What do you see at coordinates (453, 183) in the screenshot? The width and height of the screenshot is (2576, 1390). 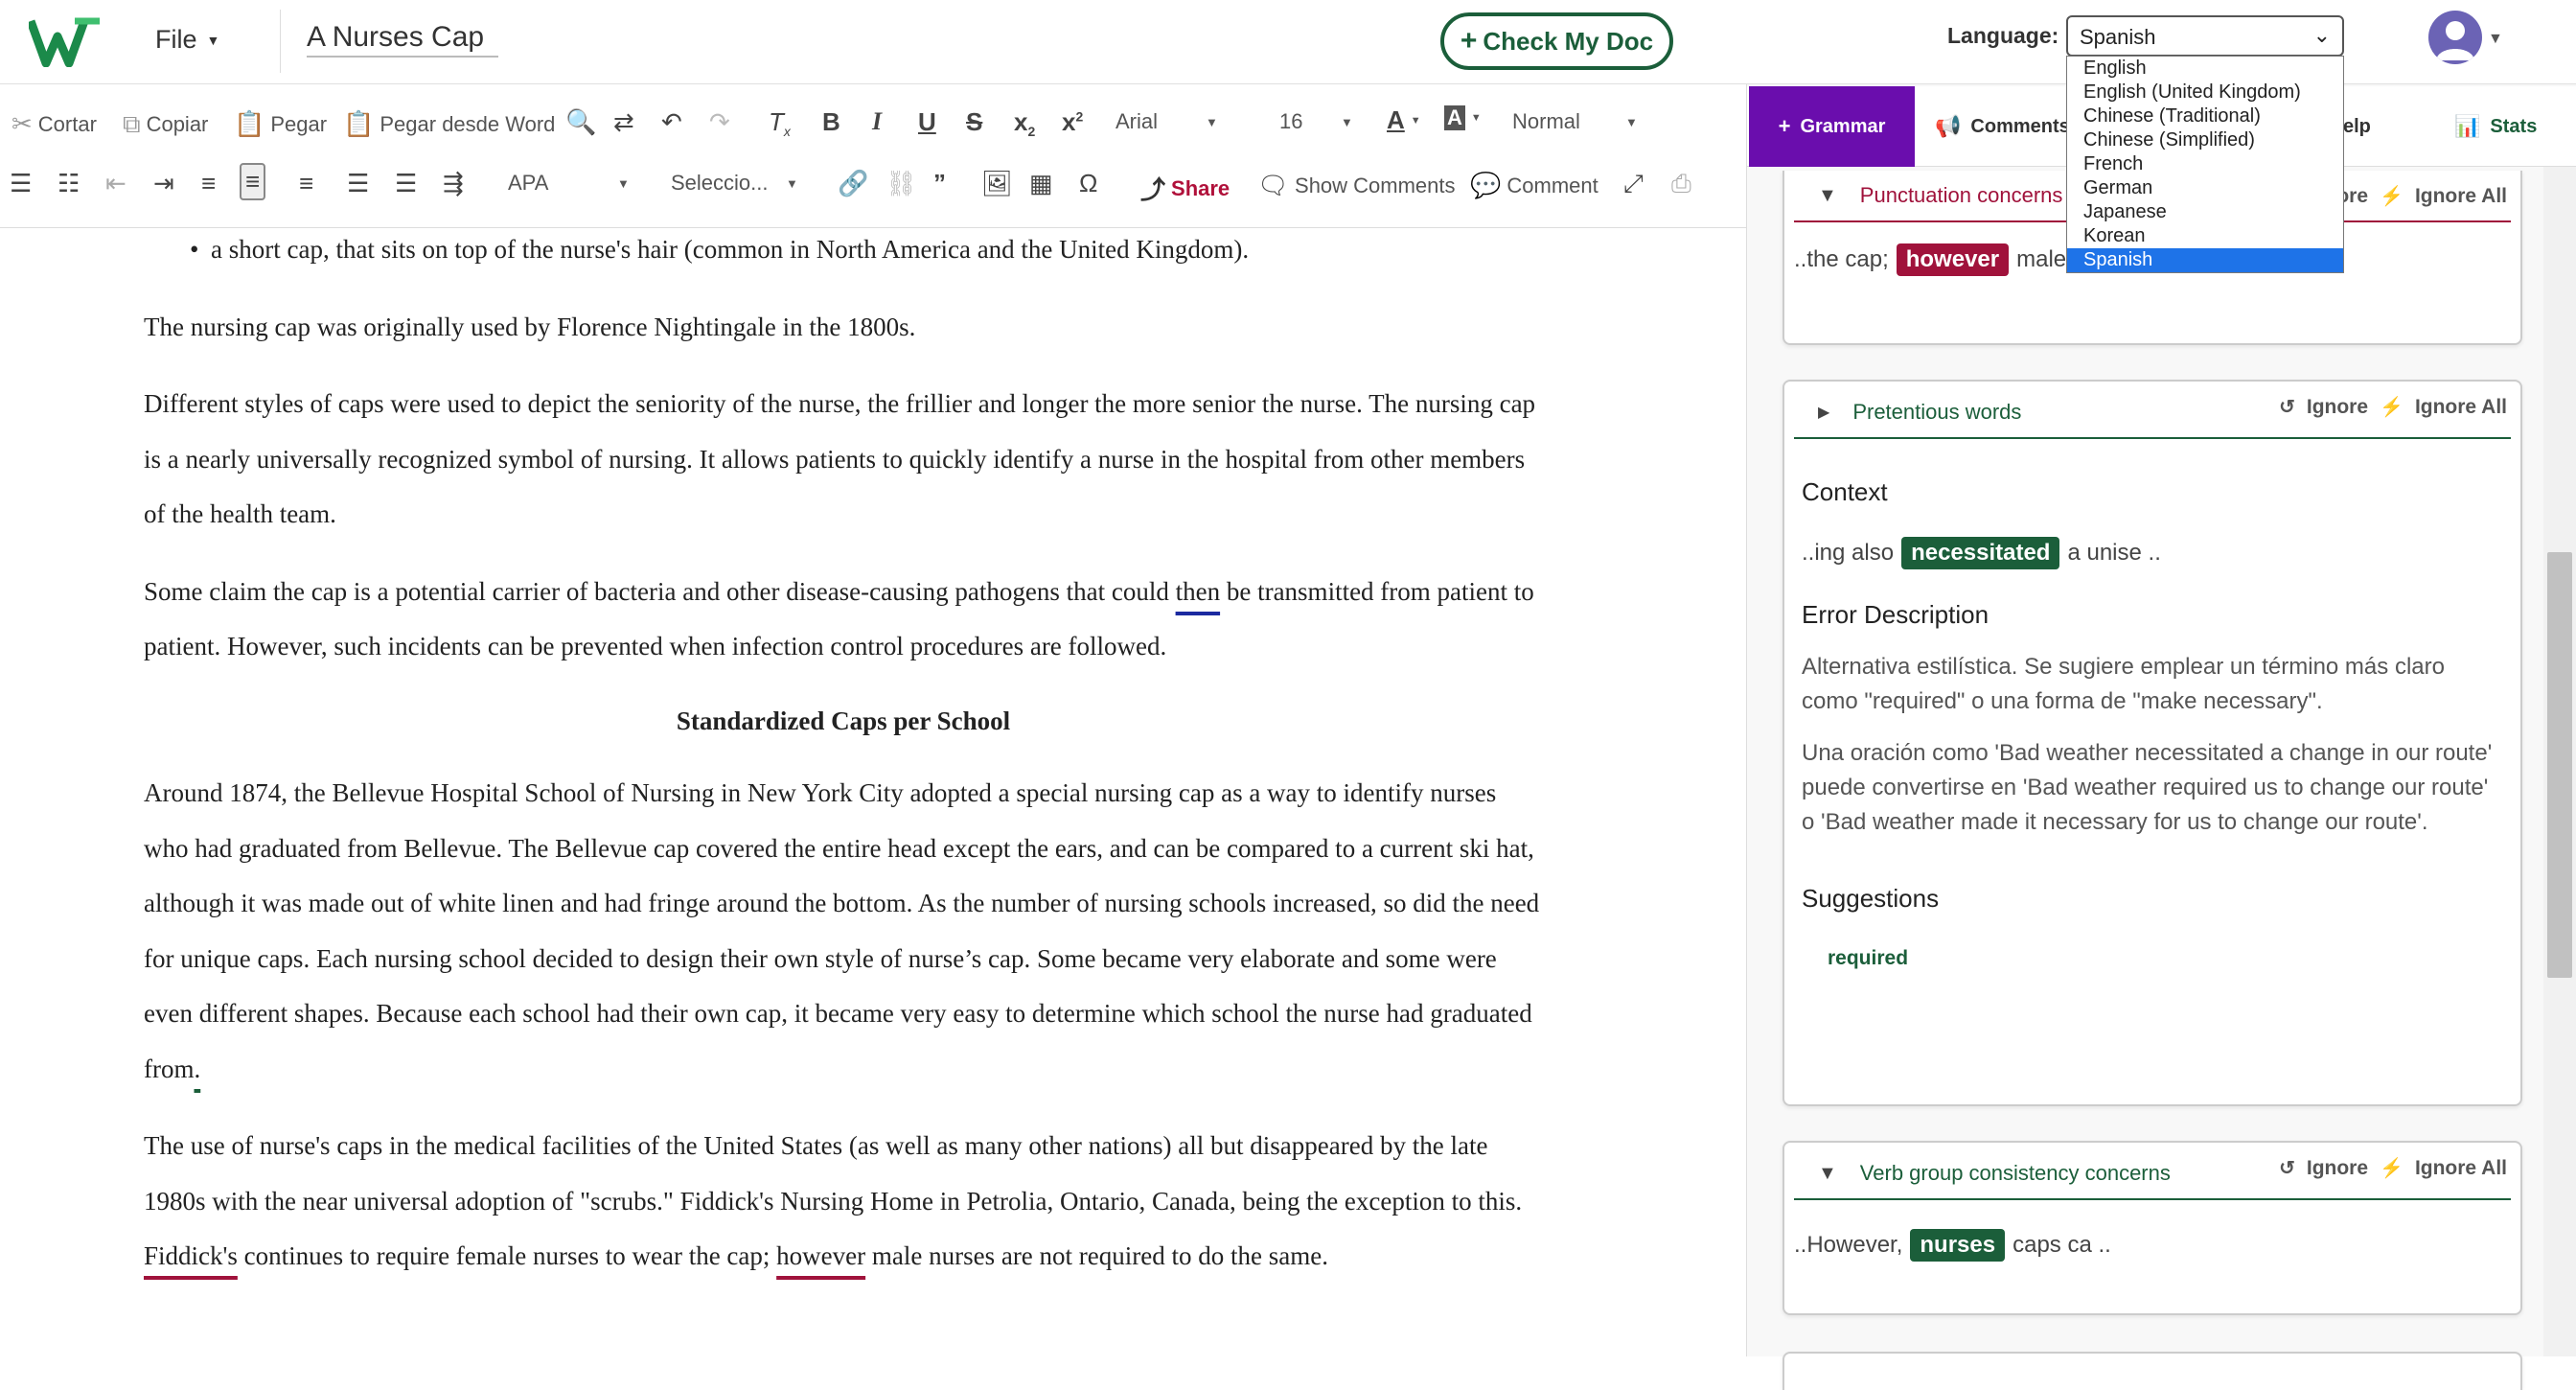 I see `hanging-indent-button: ⇶` at bounding box center [453, 183].